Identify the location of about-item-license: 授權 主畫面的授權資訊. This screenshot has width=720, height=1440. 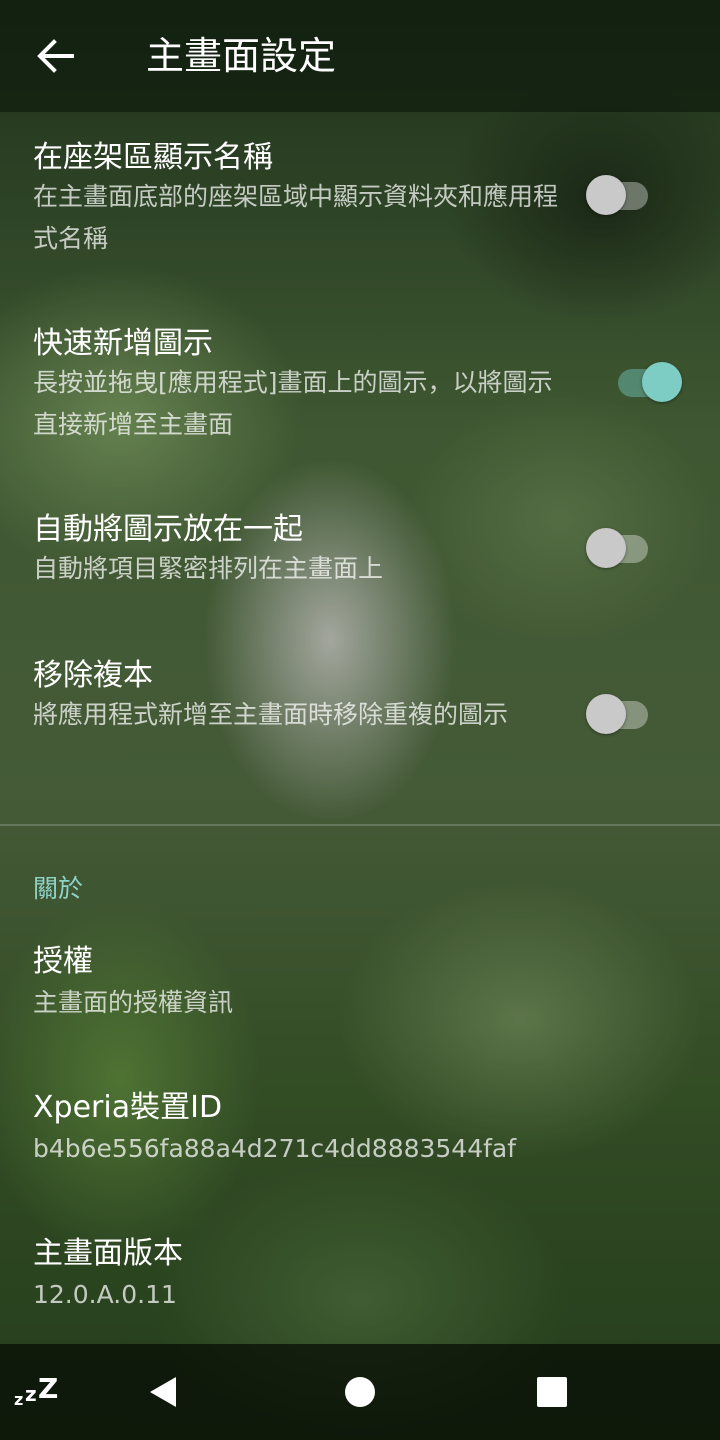
(360, 996).